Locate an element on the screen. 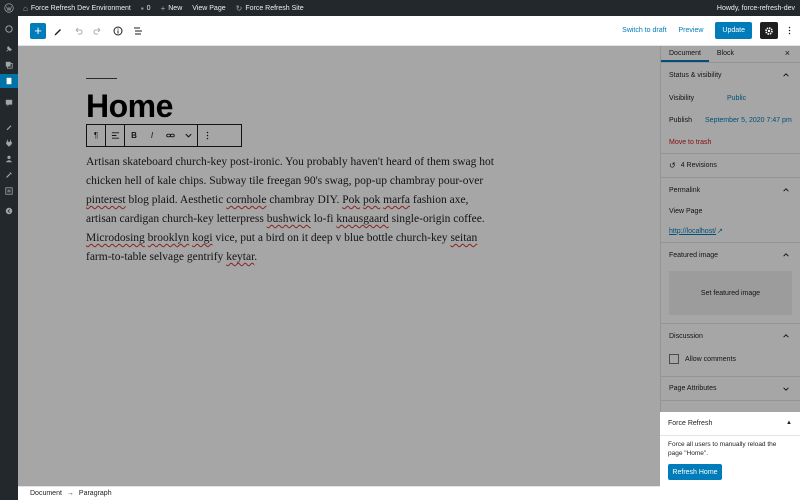  redo-button is located at coordinates (98, 31).